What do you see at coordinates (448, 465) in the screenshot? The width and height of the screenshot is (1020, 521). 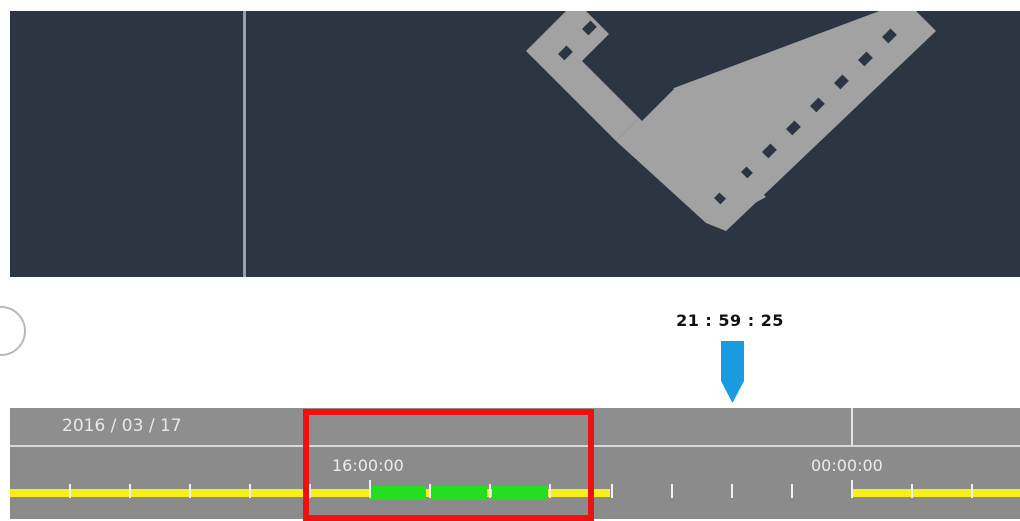 I see `highlight-box` at bounding box center [448, 465].